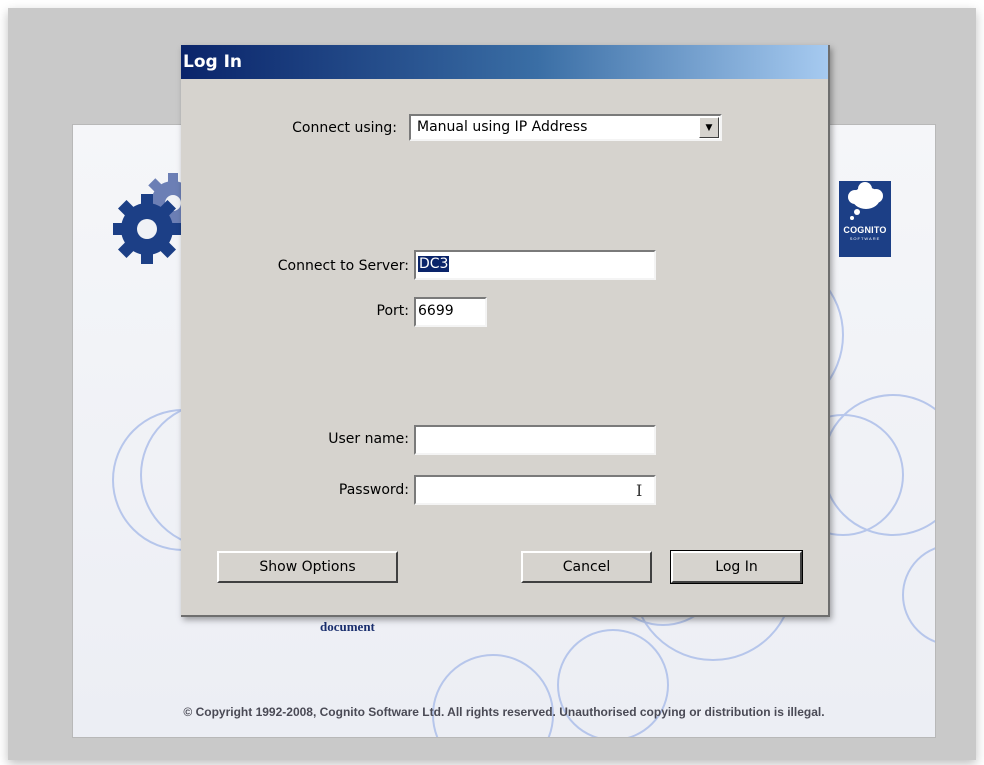 This screenshot has height=765, width=984. Describe the element at coordinates (865, 201) in the screenshot. I see `thought-cloud-icon` at that location.